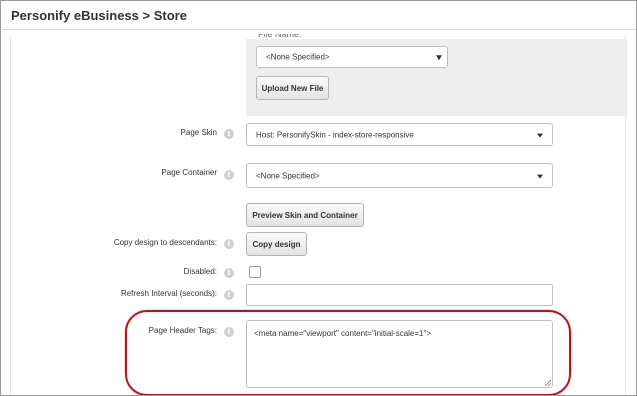  I want to click on file-select: <None Specified>, so click(352, 57).